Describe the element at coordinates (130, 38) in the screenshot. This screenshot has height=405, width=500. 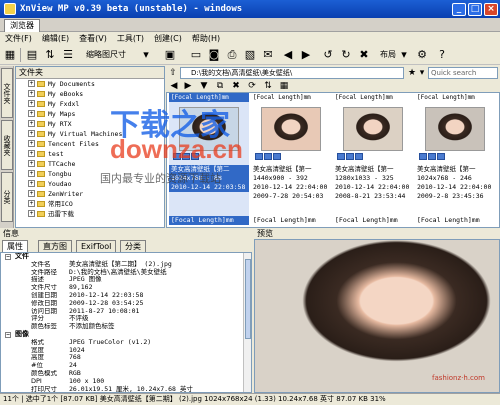
I see `menu-item: 工具(T)` at that location.